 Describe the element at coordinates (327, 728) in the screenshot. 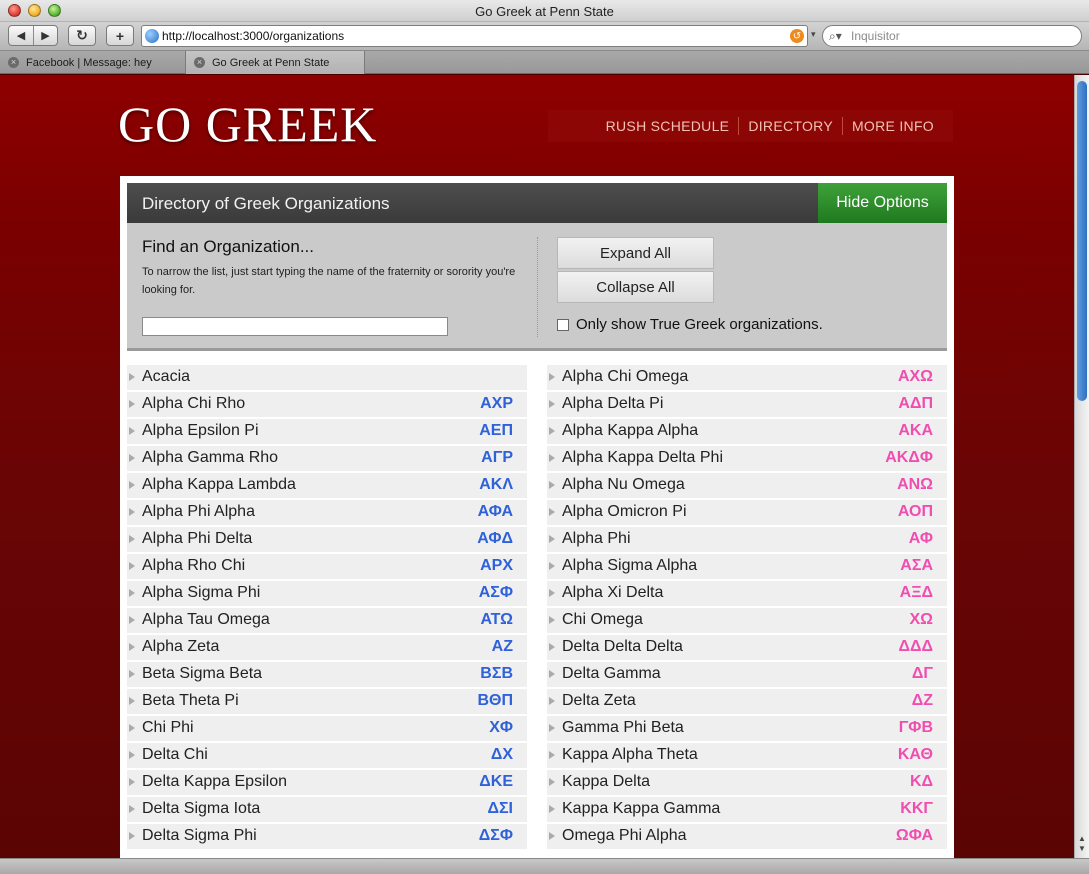

I see `org-row: Chi Phi ΧΦ` at that location.